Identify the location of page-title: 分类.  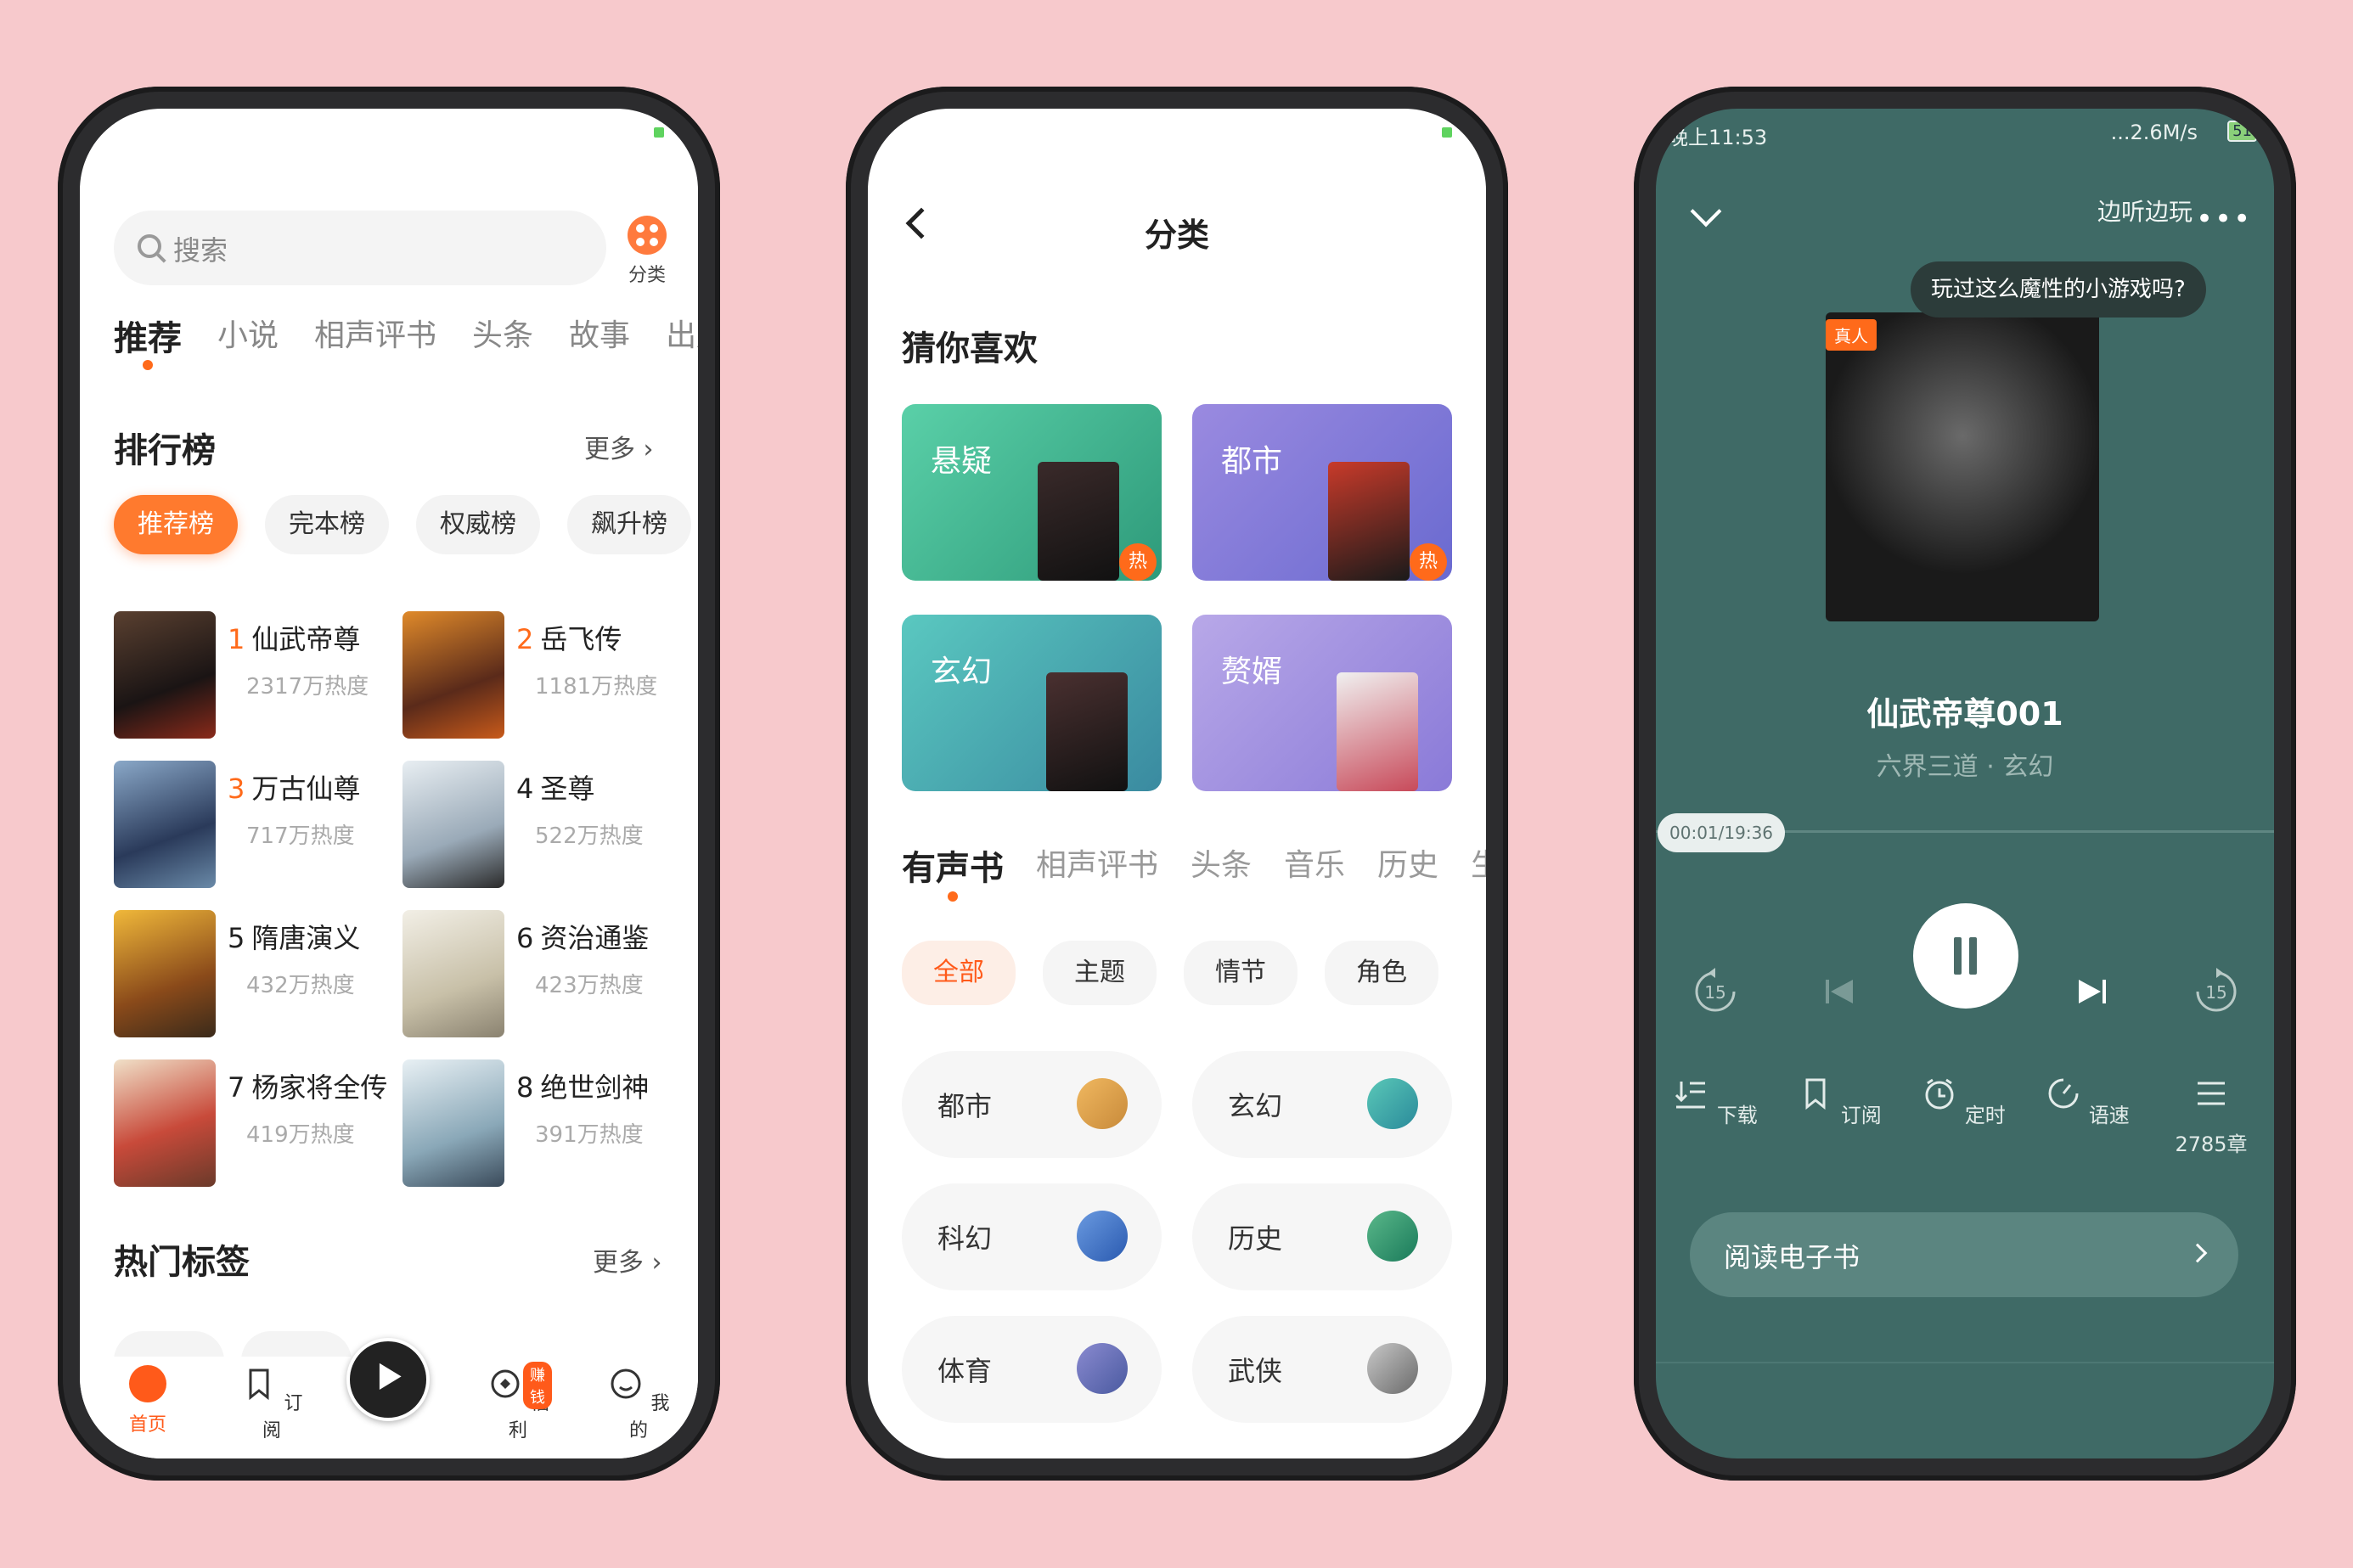
(1176, 235).